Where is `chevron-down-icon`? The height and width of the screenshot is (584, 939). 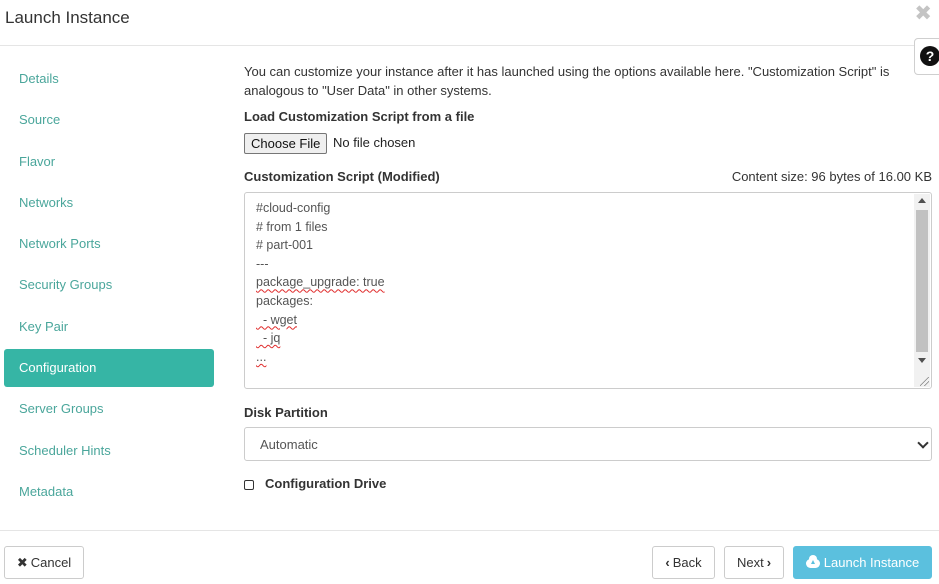
chevron-down-icon is located at coordinates (923, 443).